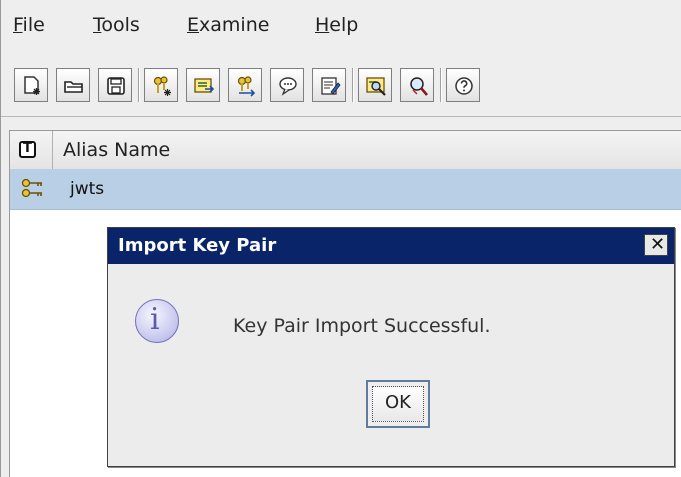 Image resolution: width=681 pixels, height=477 pixels. Describe the element at coordinates (52, 150) in the screenshot. I see `column-separator` at that location.